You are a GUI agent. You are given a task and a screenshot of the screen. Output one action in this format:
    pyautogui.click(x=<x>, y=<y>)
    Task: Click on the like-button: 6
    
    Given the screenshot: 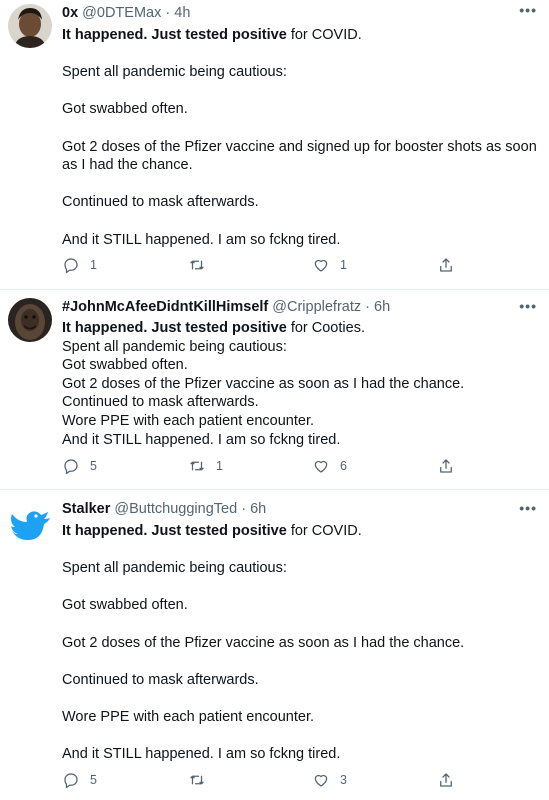 What is the action you would take?
    pyautogui.click(x=329, y=466)
    